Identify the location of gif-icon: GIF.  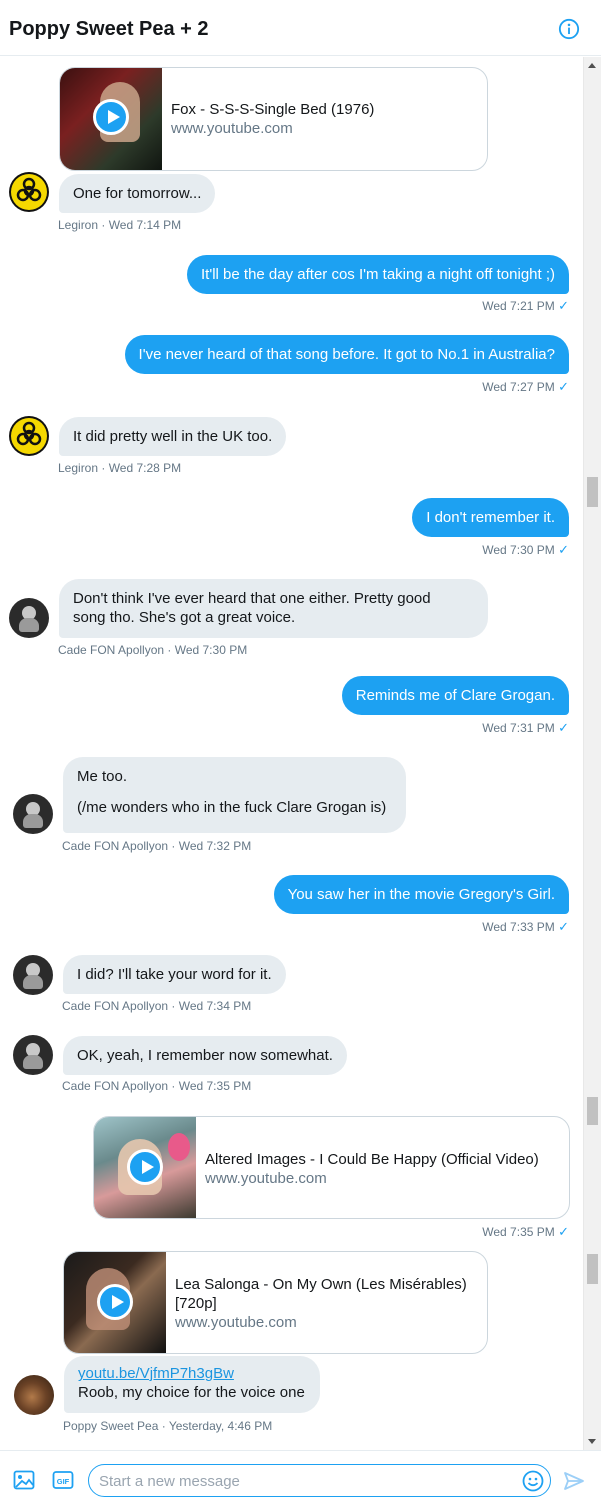
(63, 1480).